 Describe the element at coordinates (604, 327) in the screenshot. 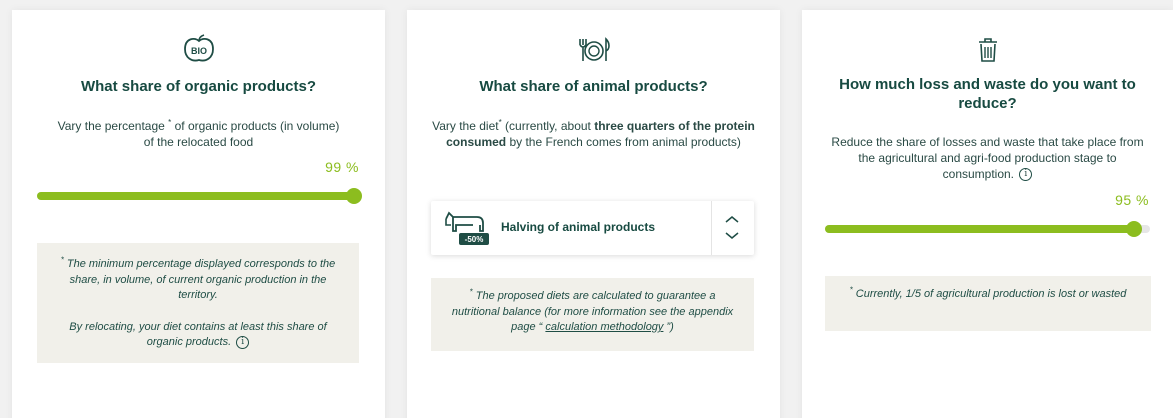

I see `calculation-methodology-link: calculation methodology` at that location.